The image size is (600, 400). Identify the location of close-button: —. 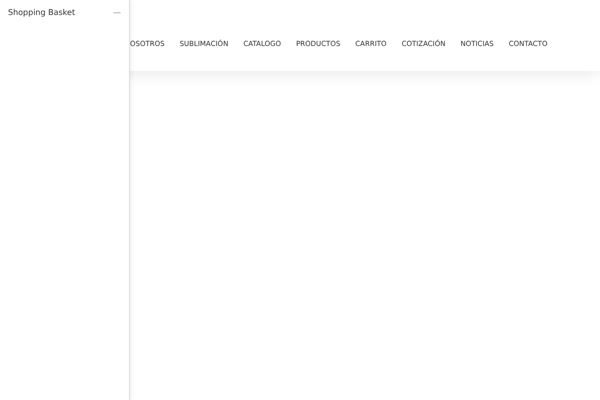
(117, 13).